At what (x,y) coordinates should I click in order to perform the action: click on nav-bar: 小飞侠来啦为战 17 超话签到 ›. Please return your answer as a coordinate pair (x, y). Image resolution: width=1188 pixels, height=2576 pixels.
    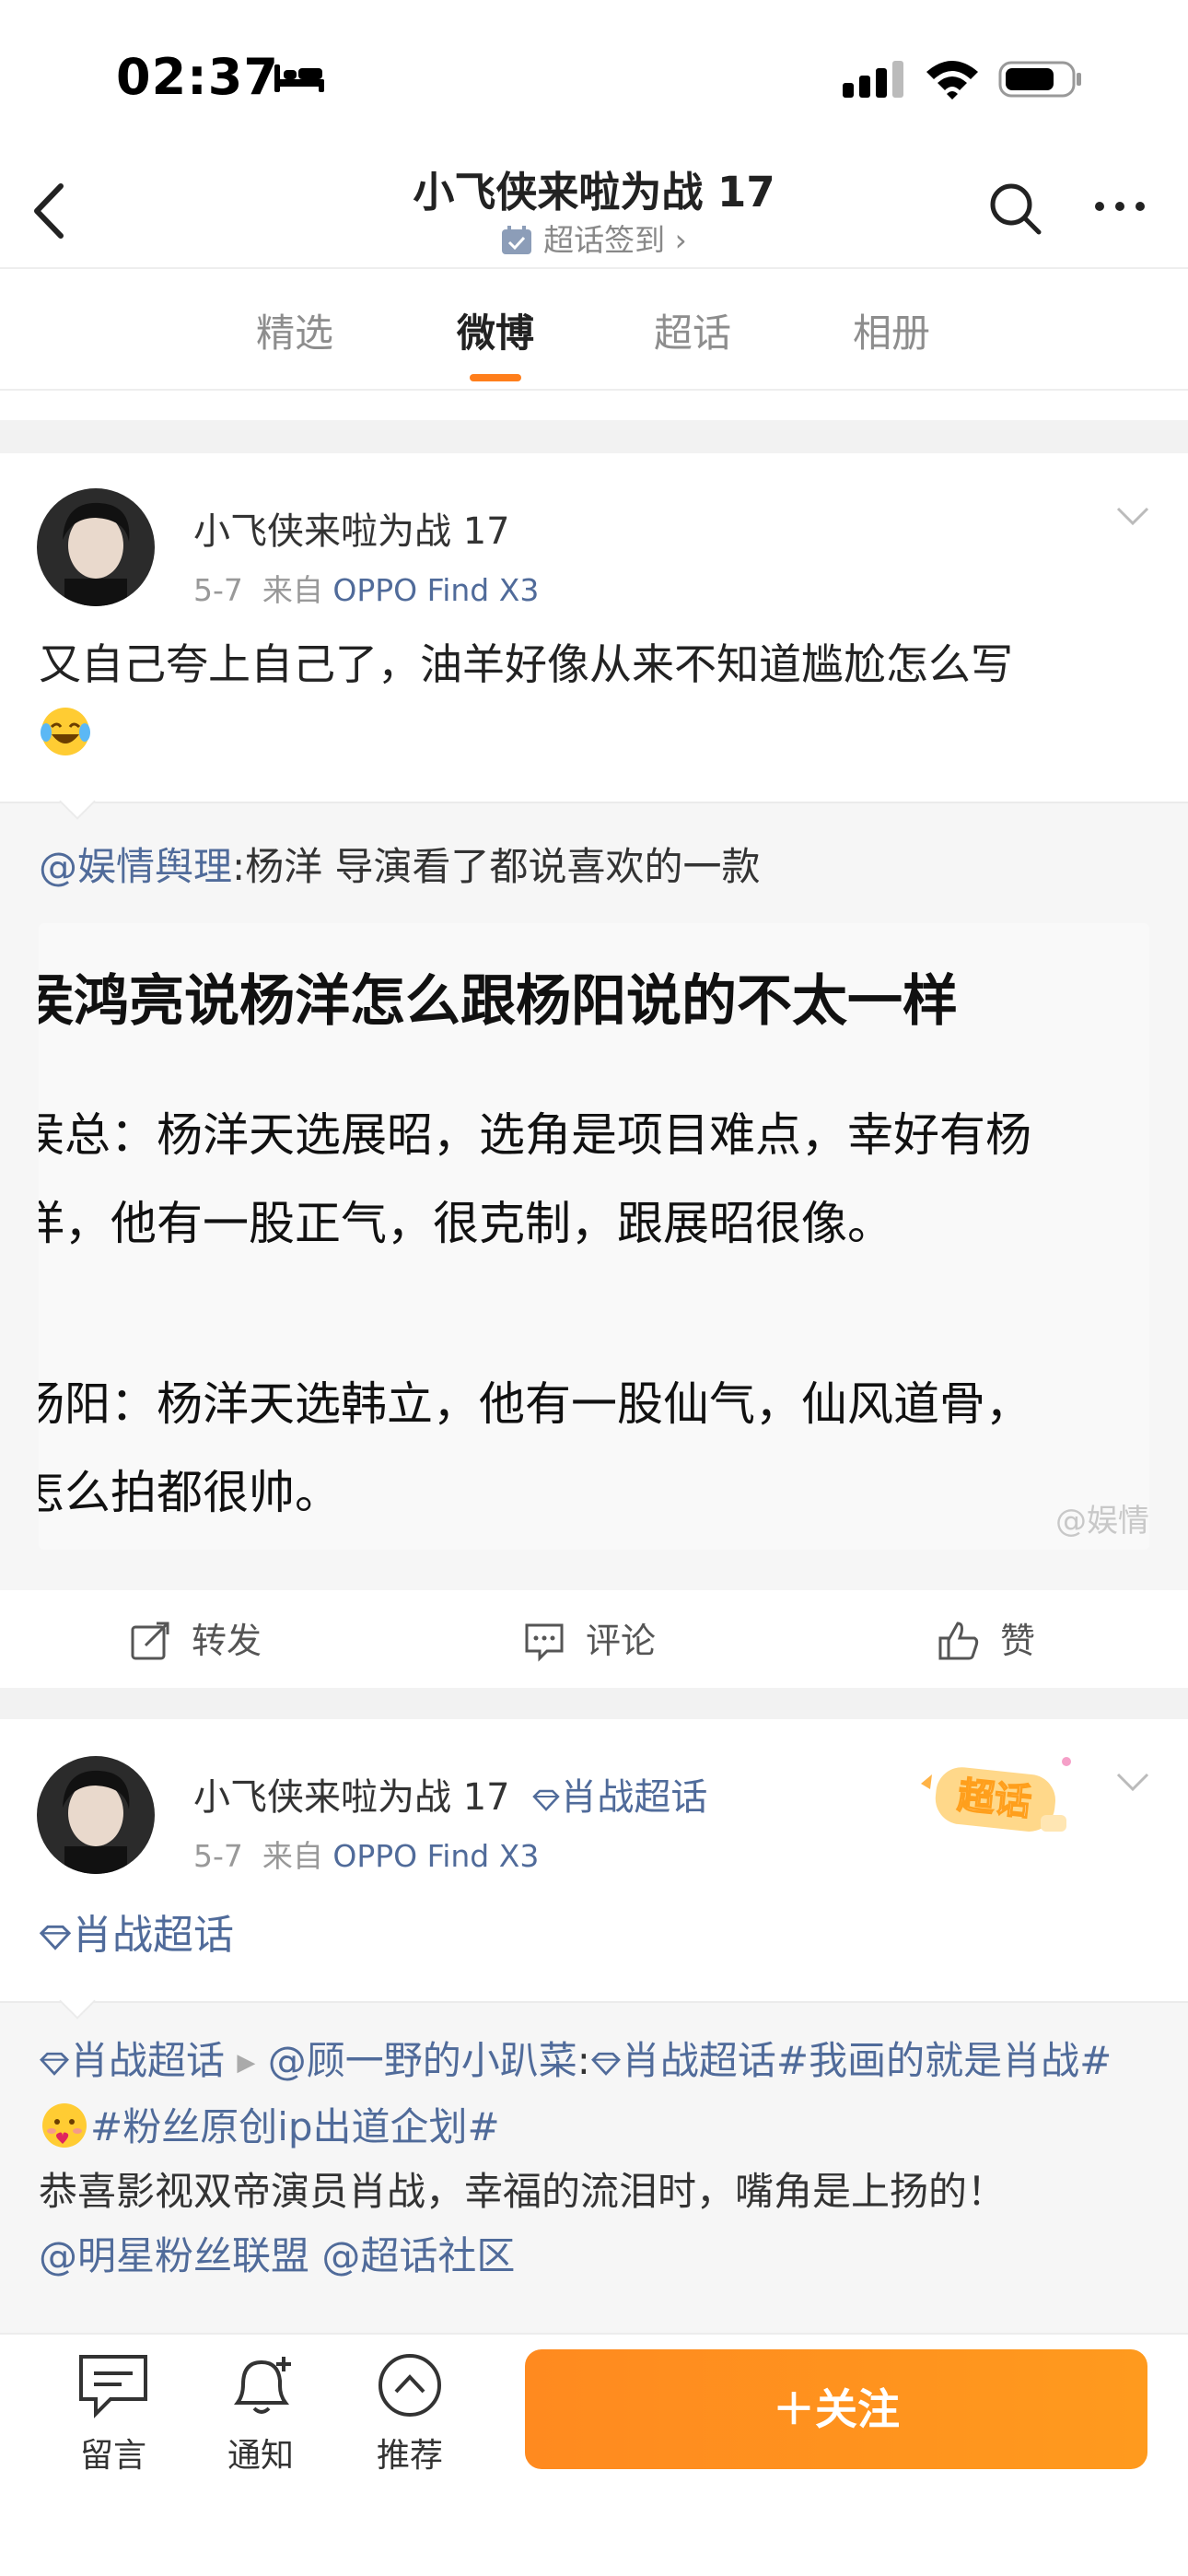
    Looking at the image, I should click on (594, 208).